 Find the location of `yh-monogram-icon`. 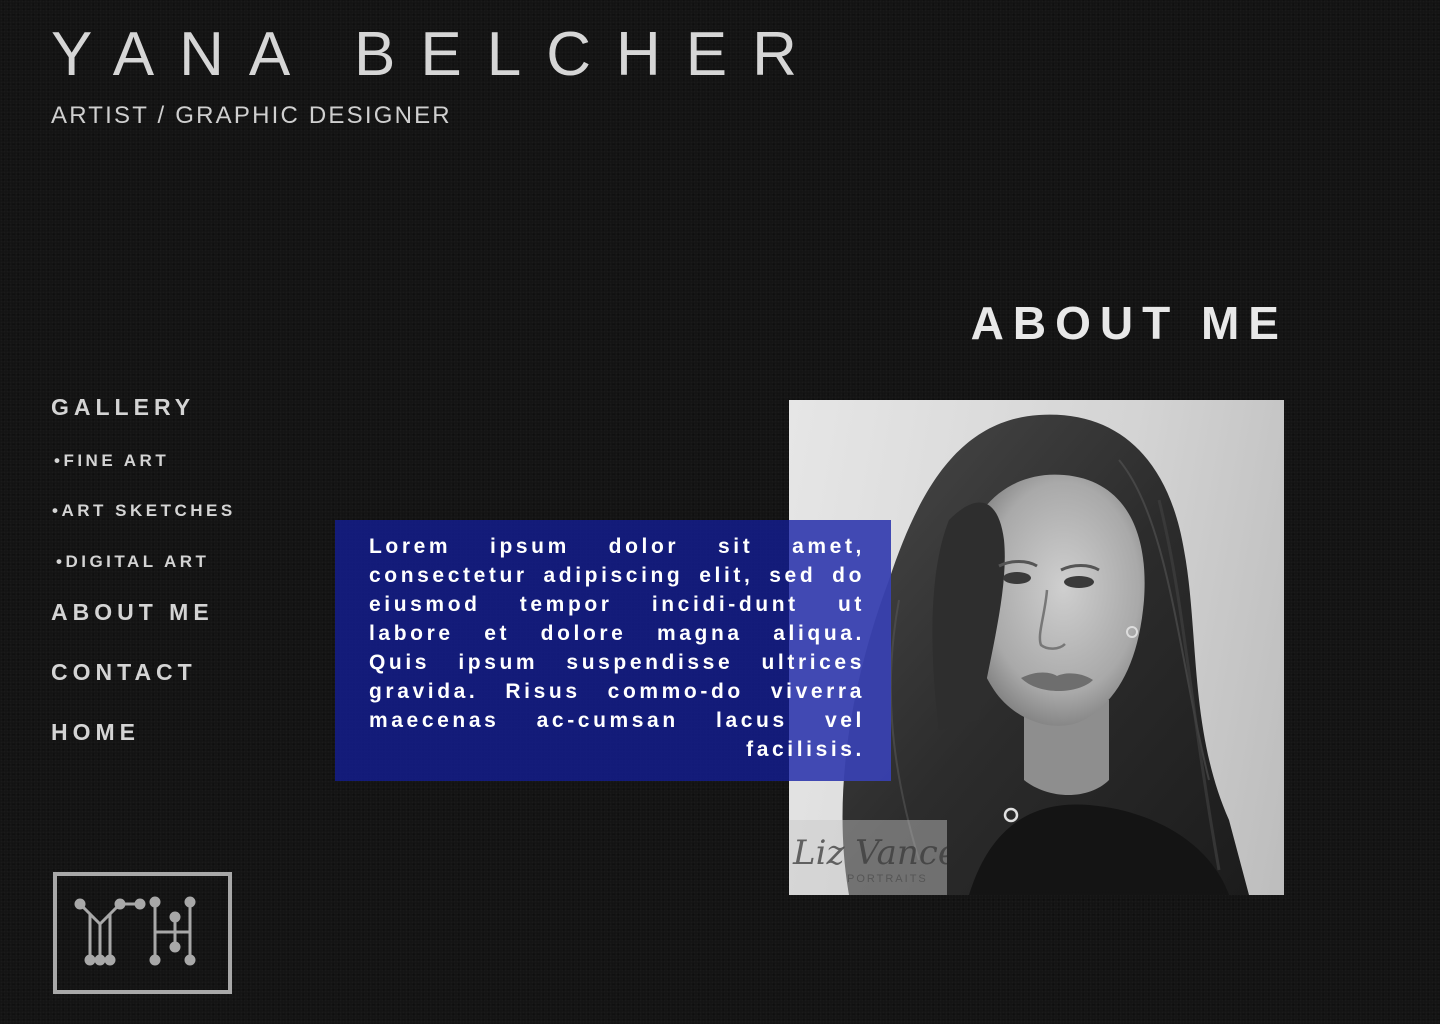

yh-monogram-icon is located at coordinates (142, 933).